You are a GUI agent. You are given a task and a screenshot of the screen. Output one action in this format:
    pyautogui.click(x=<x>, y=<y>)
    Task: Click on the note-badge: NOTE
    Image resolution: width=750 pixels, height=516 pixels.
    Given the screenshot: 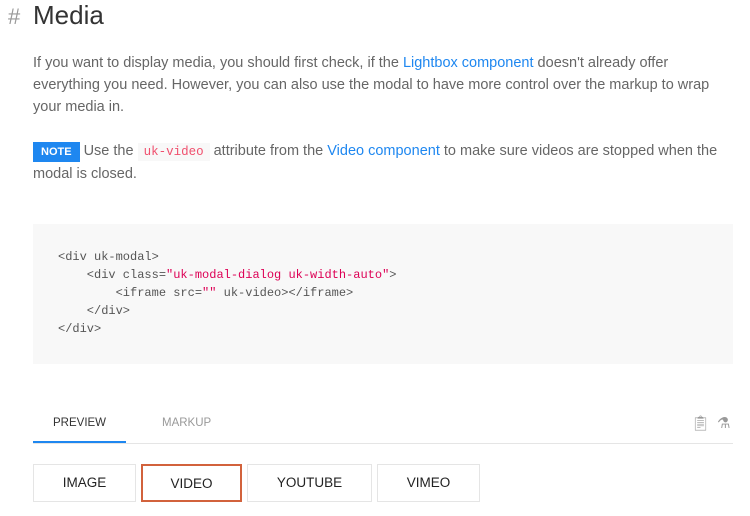 What is the action you would take?
    pyautogui.click(x=56, y=152)
    